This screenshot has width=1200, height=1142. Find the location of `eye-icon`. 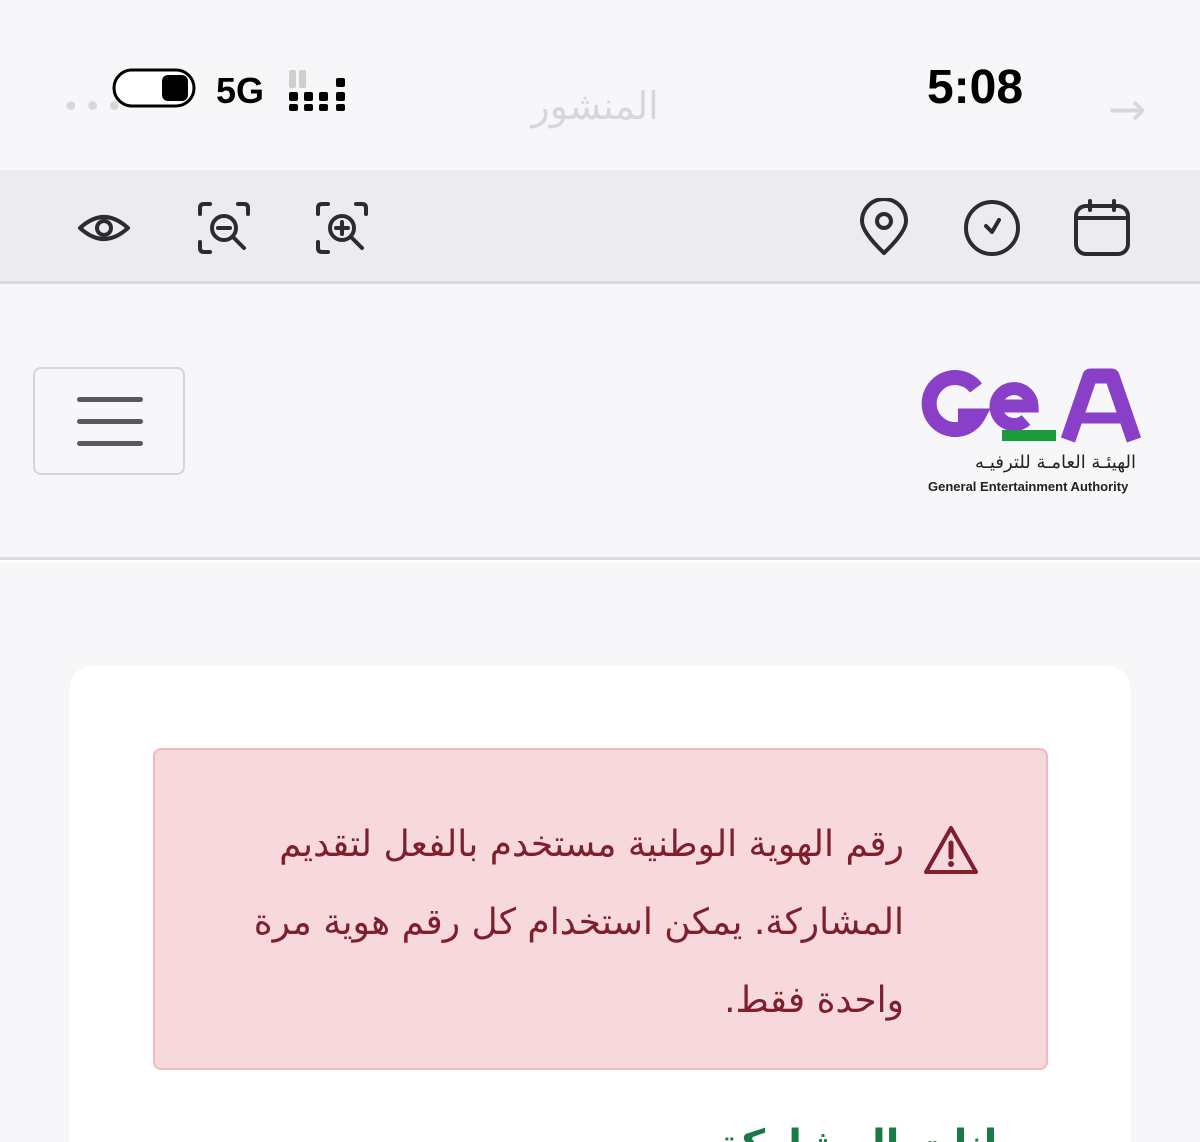

eye-icon is located at coordinates (104, 228).